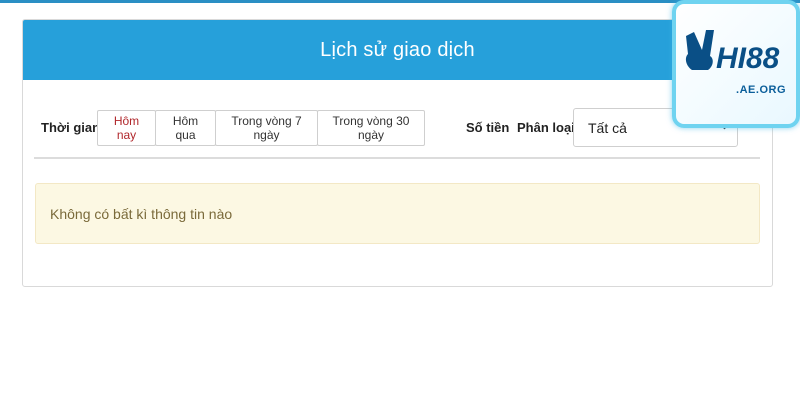  What do you see at coordinates (546, 127) in the screenshot?
I see `category-filter-label: Phân loại` at bounding box center [546, 127].